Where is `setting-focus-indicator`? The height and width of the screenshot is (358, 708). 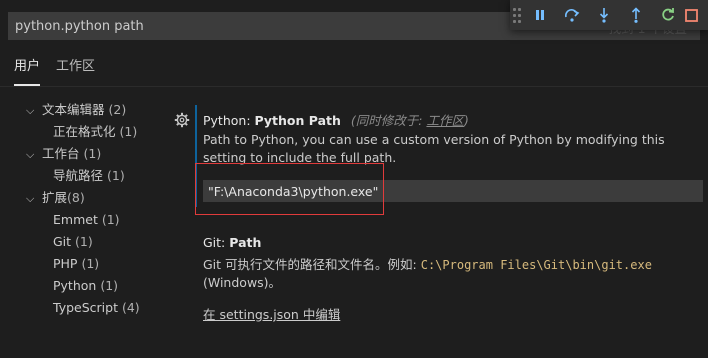 setting-focus-indicator is located at coordinates (196, 156).